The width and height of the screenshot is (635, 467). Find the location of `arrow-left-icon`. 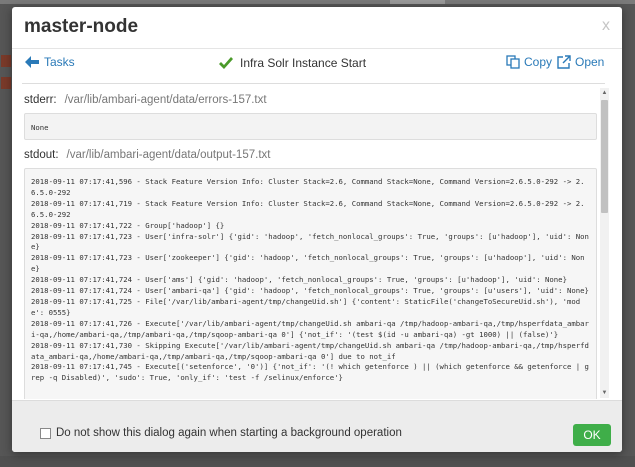

arrow-left-icon is located at coordinates (32, 62).